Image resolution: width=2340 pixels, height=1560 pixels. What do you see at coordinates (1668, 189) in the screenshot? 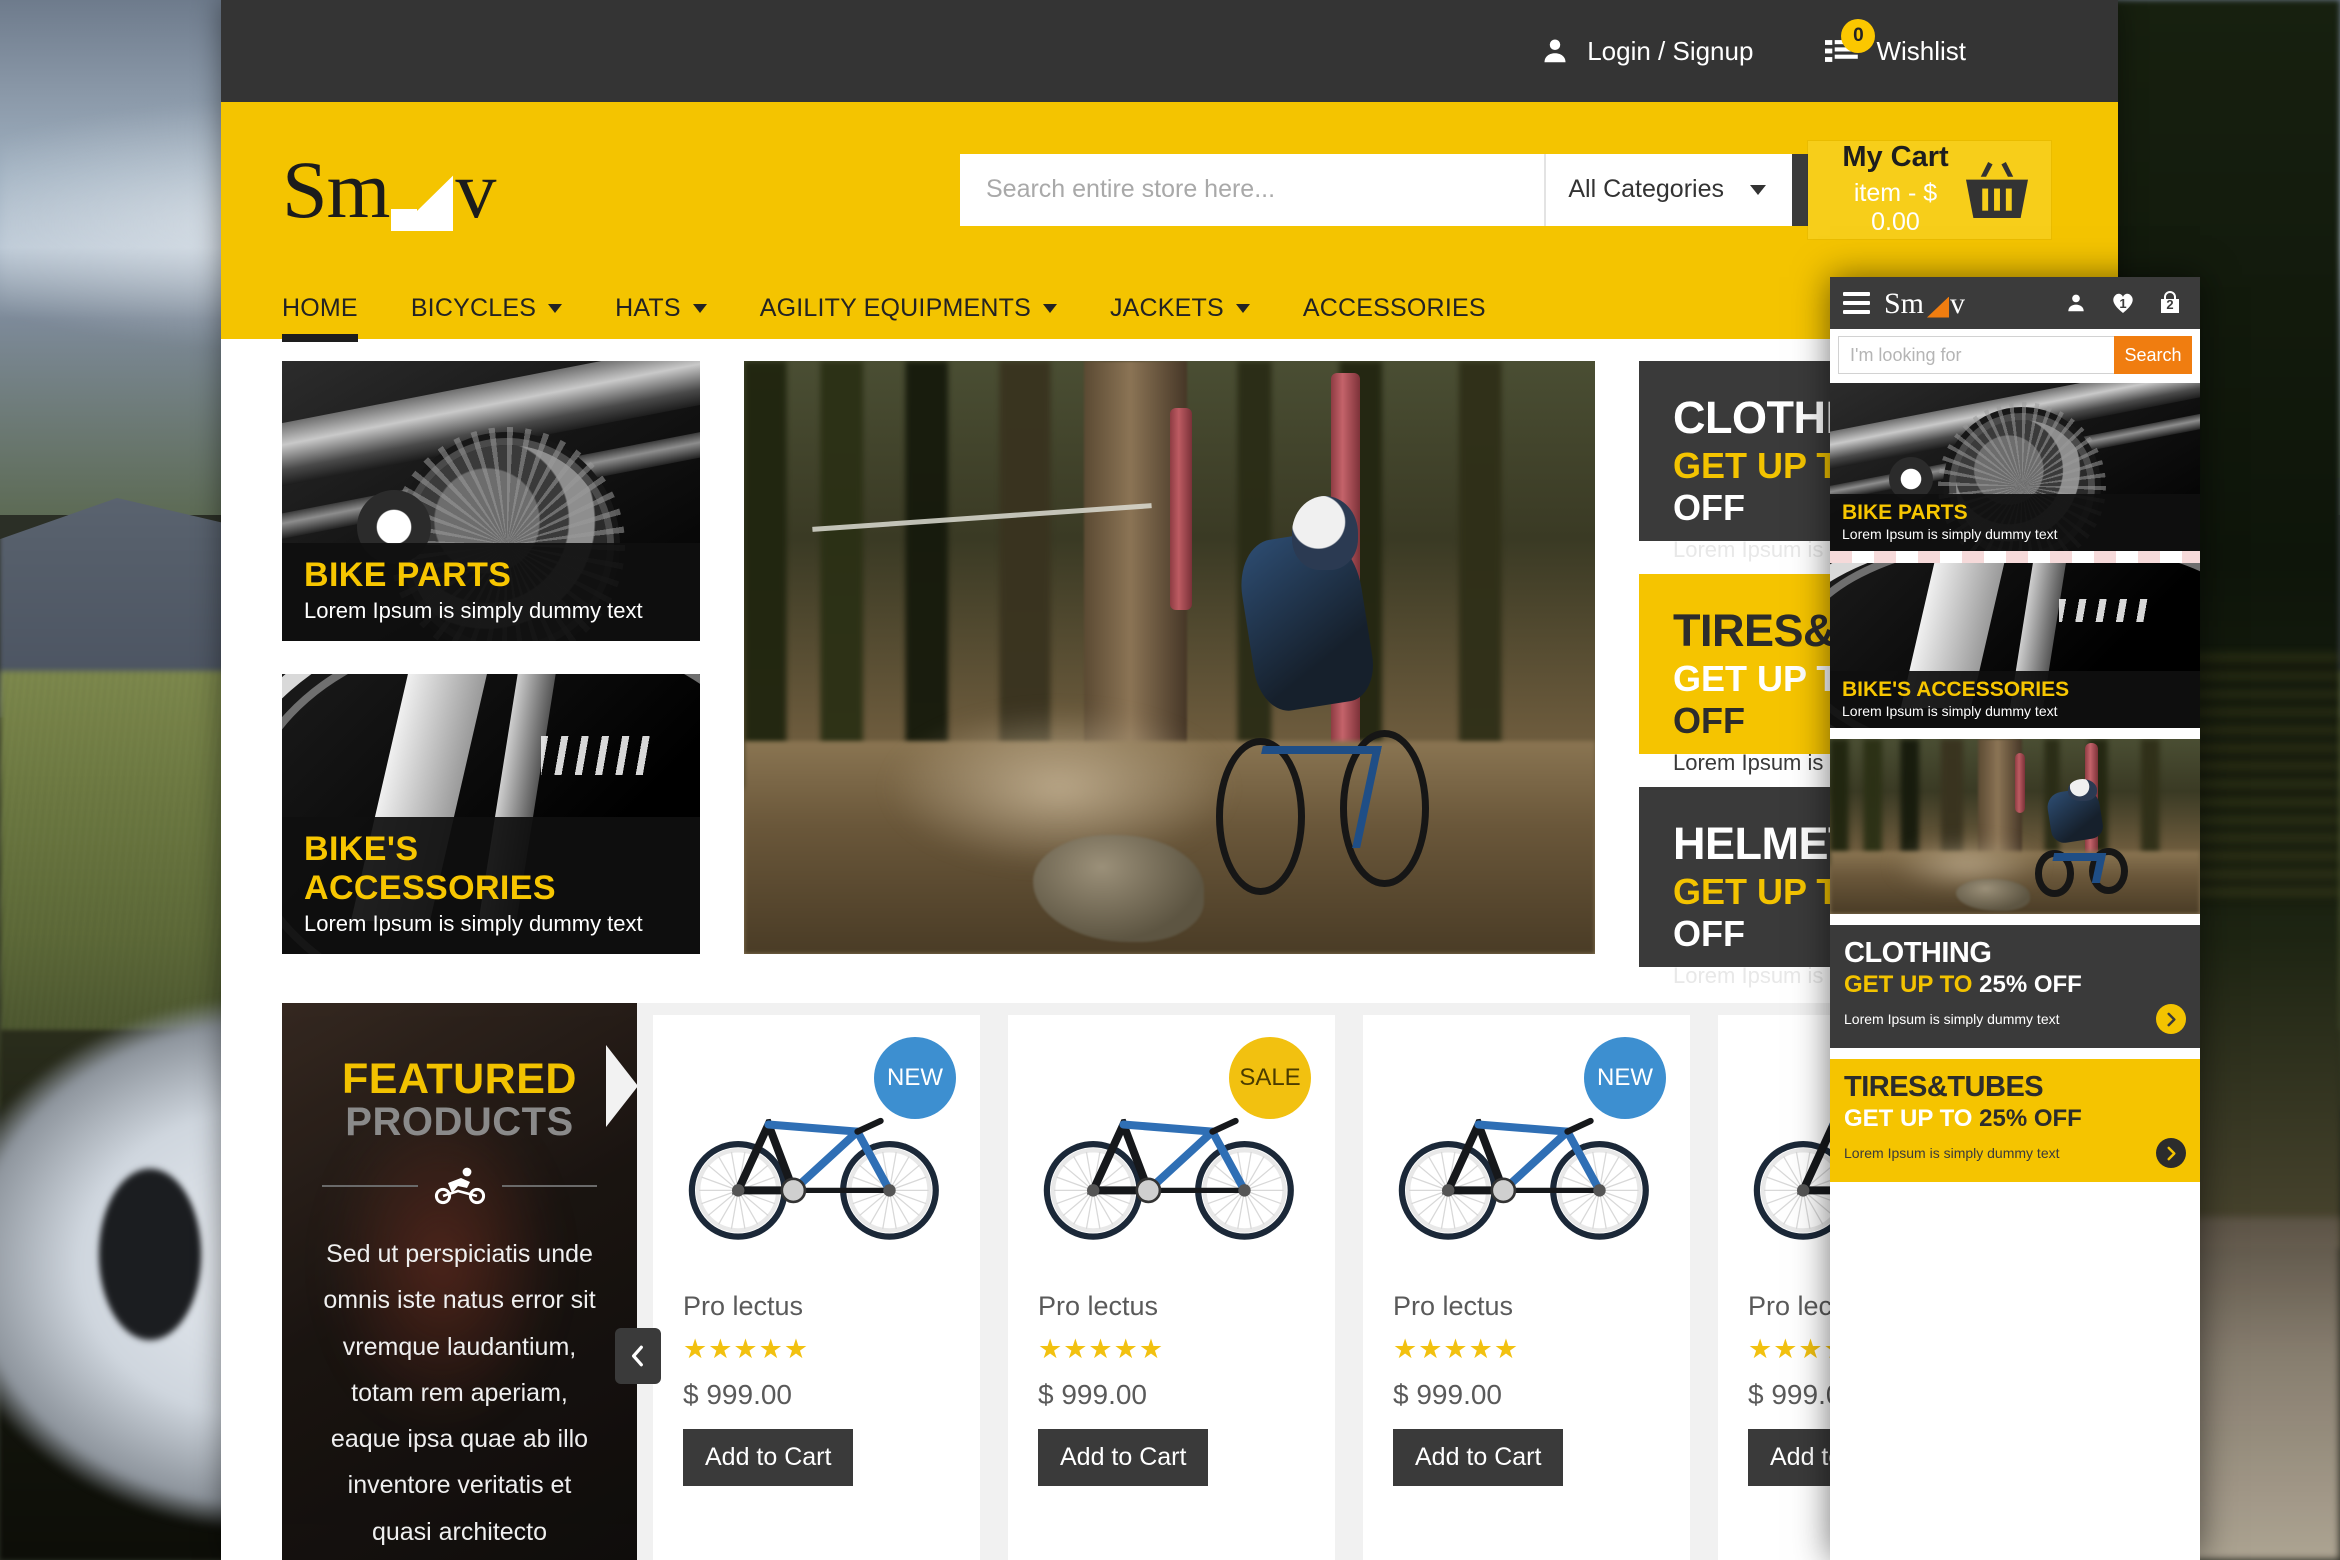
I see `category-select: All Categories` at bounding box center [1668, 189].